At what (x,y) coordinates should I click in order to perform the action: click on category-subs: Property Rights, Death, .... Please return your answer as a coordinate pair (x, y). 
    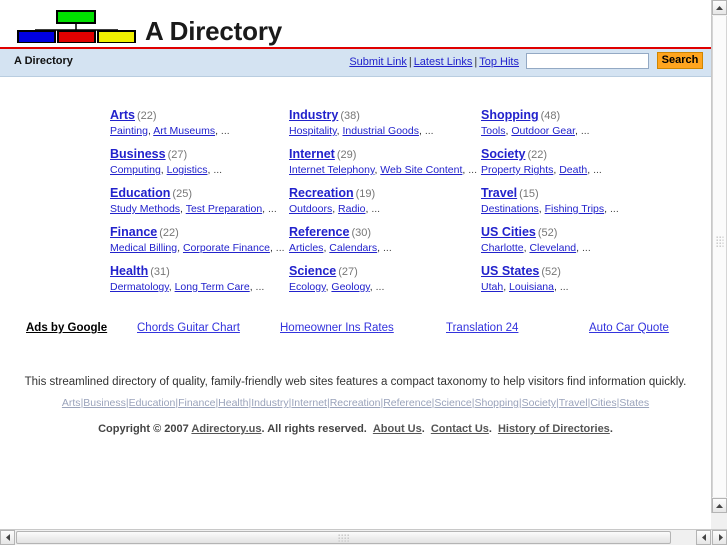
    Looking at the image, I should click on (541, 170).